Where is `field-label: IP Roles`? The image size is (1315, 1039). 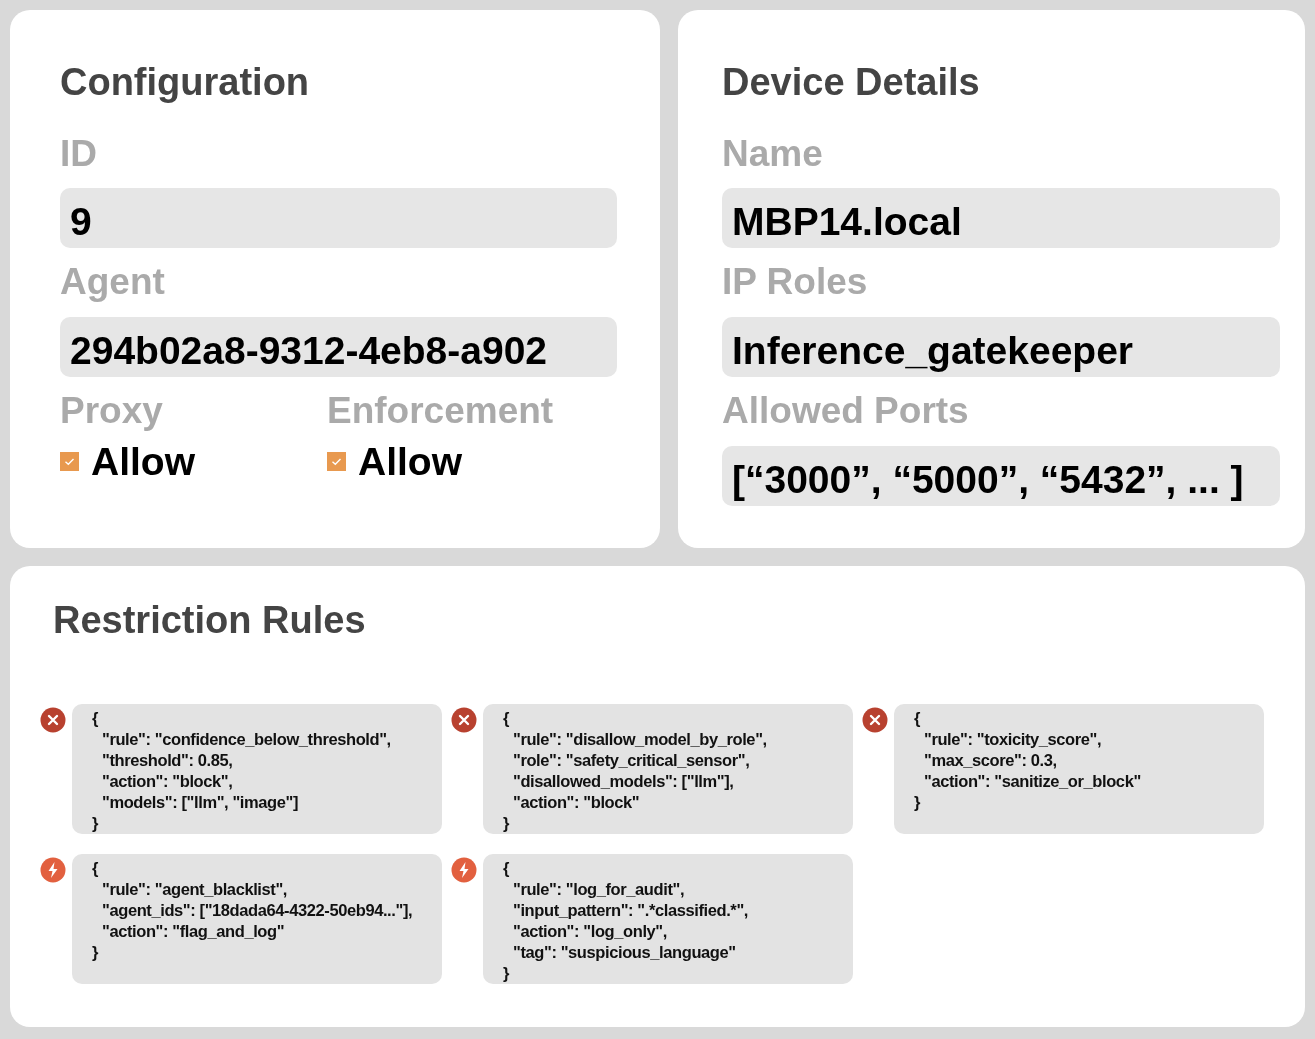
field-label: IP Roles is located at coordinates (795, 283).